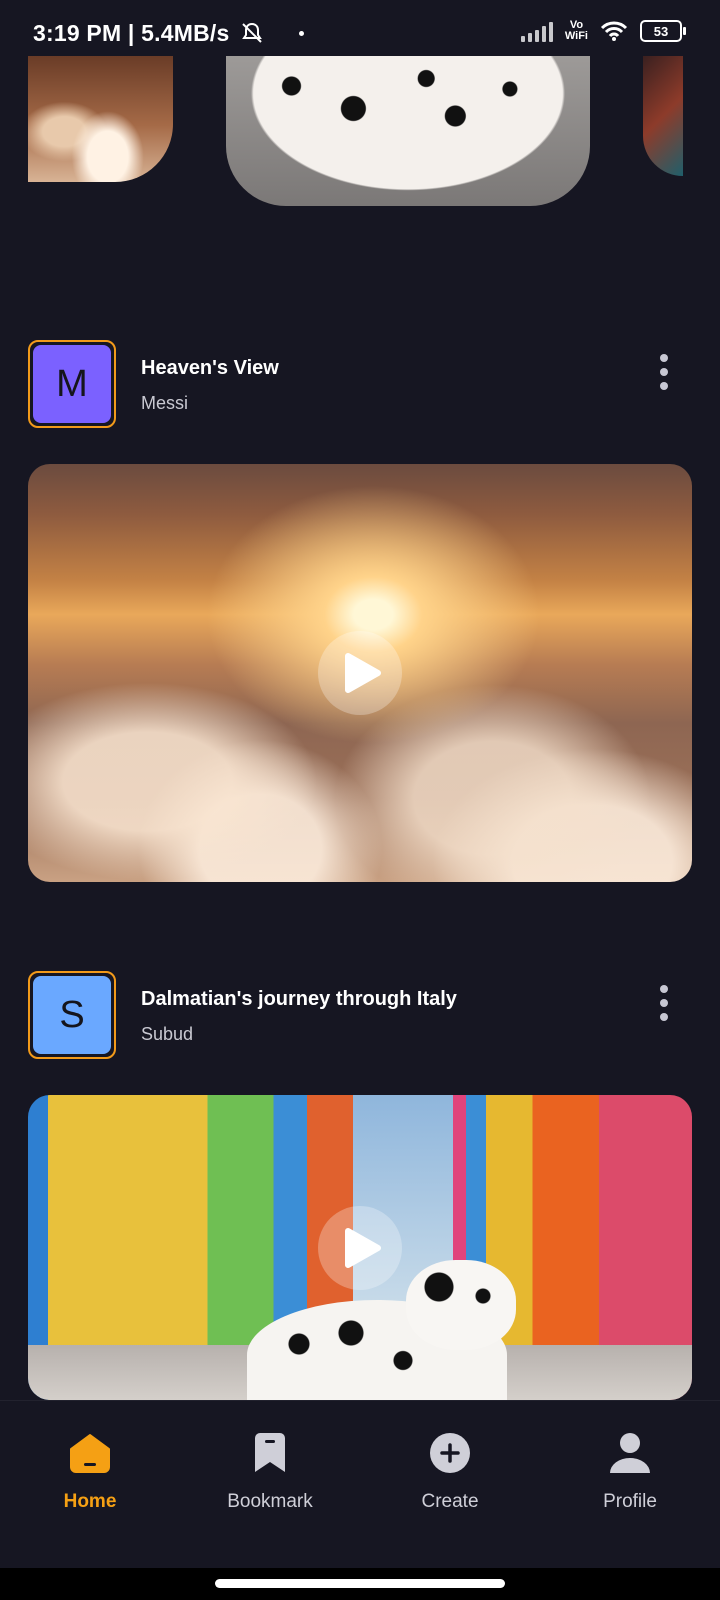 The width and height of the screenshot is (720, 1600). What do you see at coordinates (167, 1034) in the screenshot?
I see `post-author: Subud` at bounding box center [167, 1034].